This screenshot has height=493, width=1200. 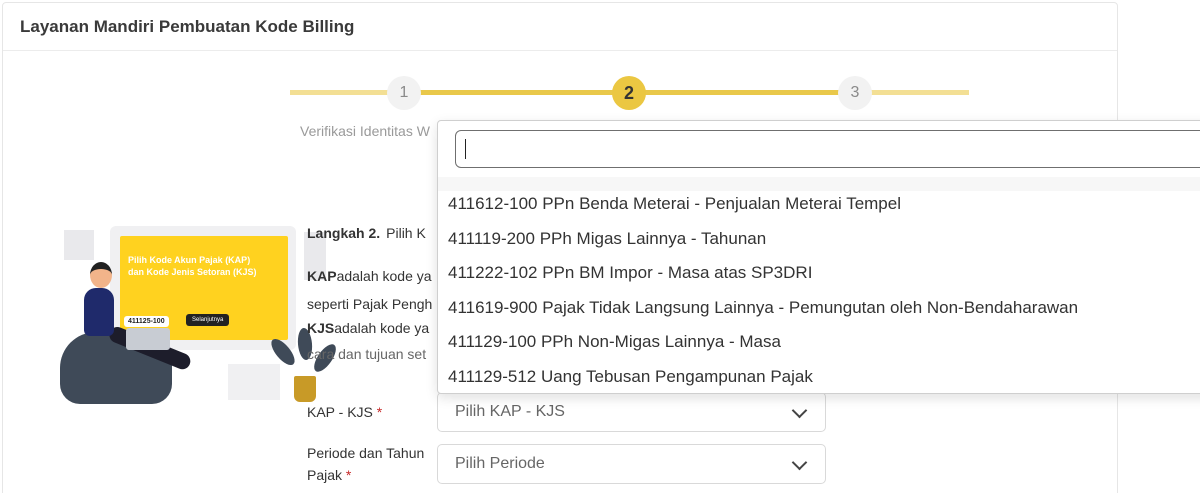 I want to click on step-1: 1, so click(x=404, y=93).